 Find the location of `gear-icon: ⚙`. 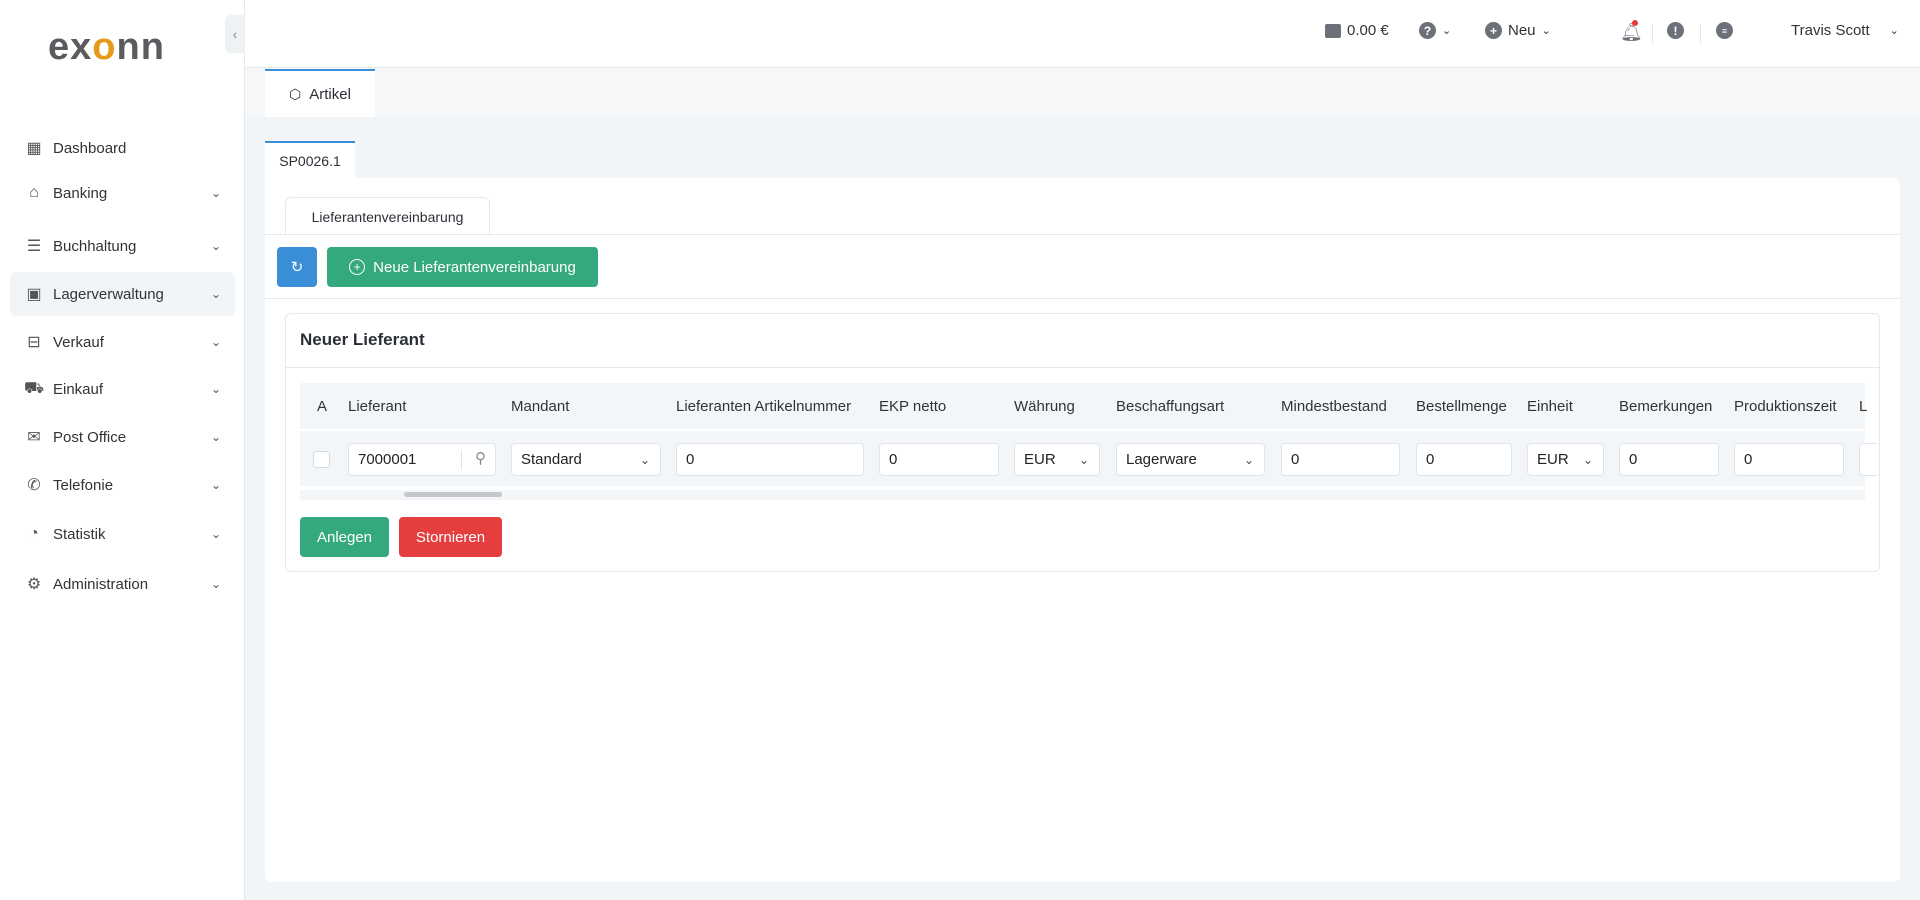

gear-icon: ⚙ is located at coordinates (34, 584).